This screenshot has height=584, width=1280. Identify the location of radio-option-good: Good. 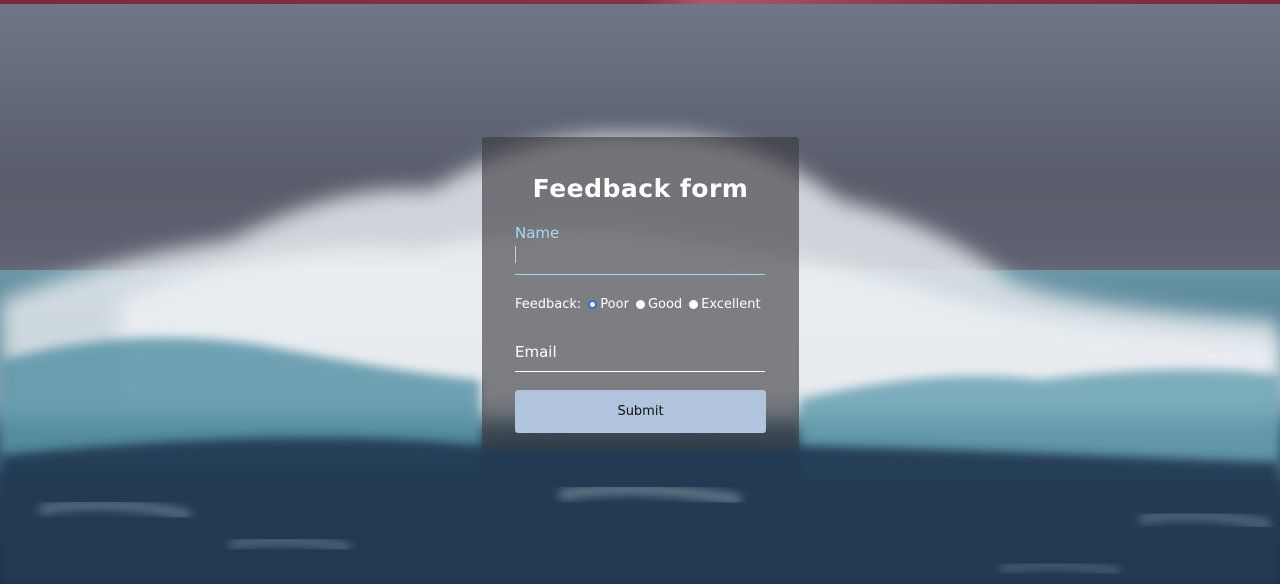
(659, 304).